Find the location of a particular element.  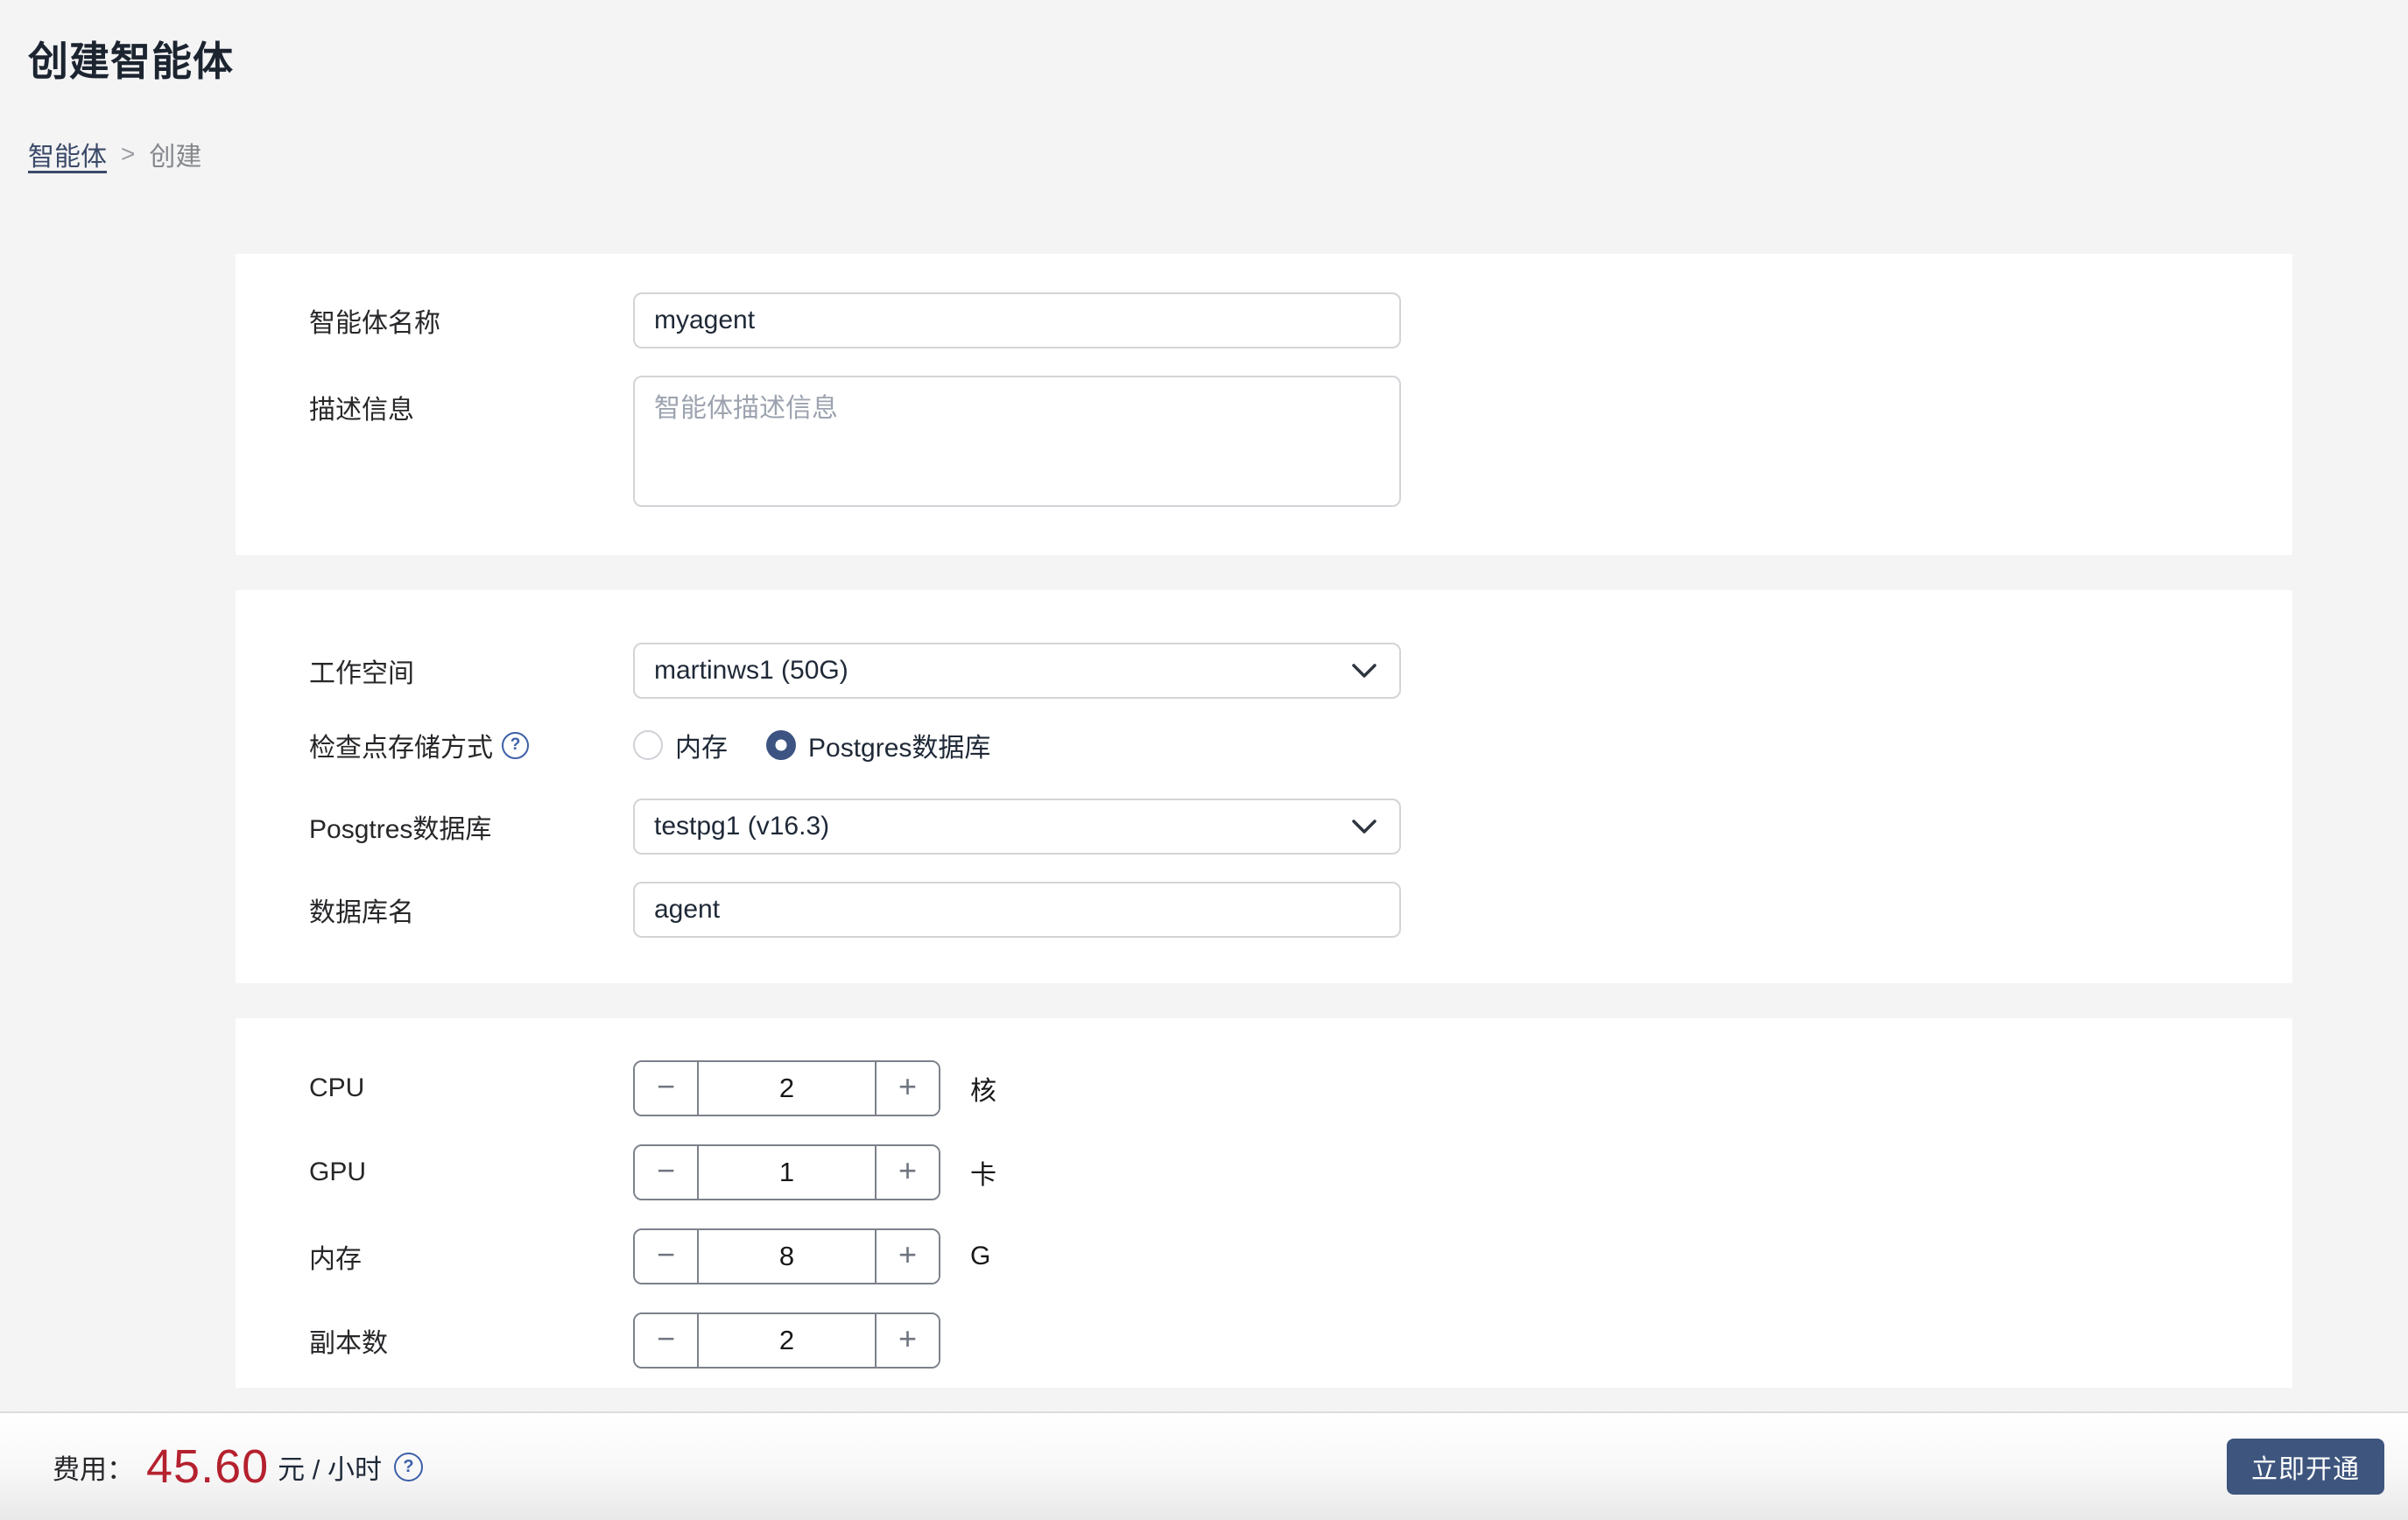

breadcrumb-current: 创建 is located at coordinates (175, 157).